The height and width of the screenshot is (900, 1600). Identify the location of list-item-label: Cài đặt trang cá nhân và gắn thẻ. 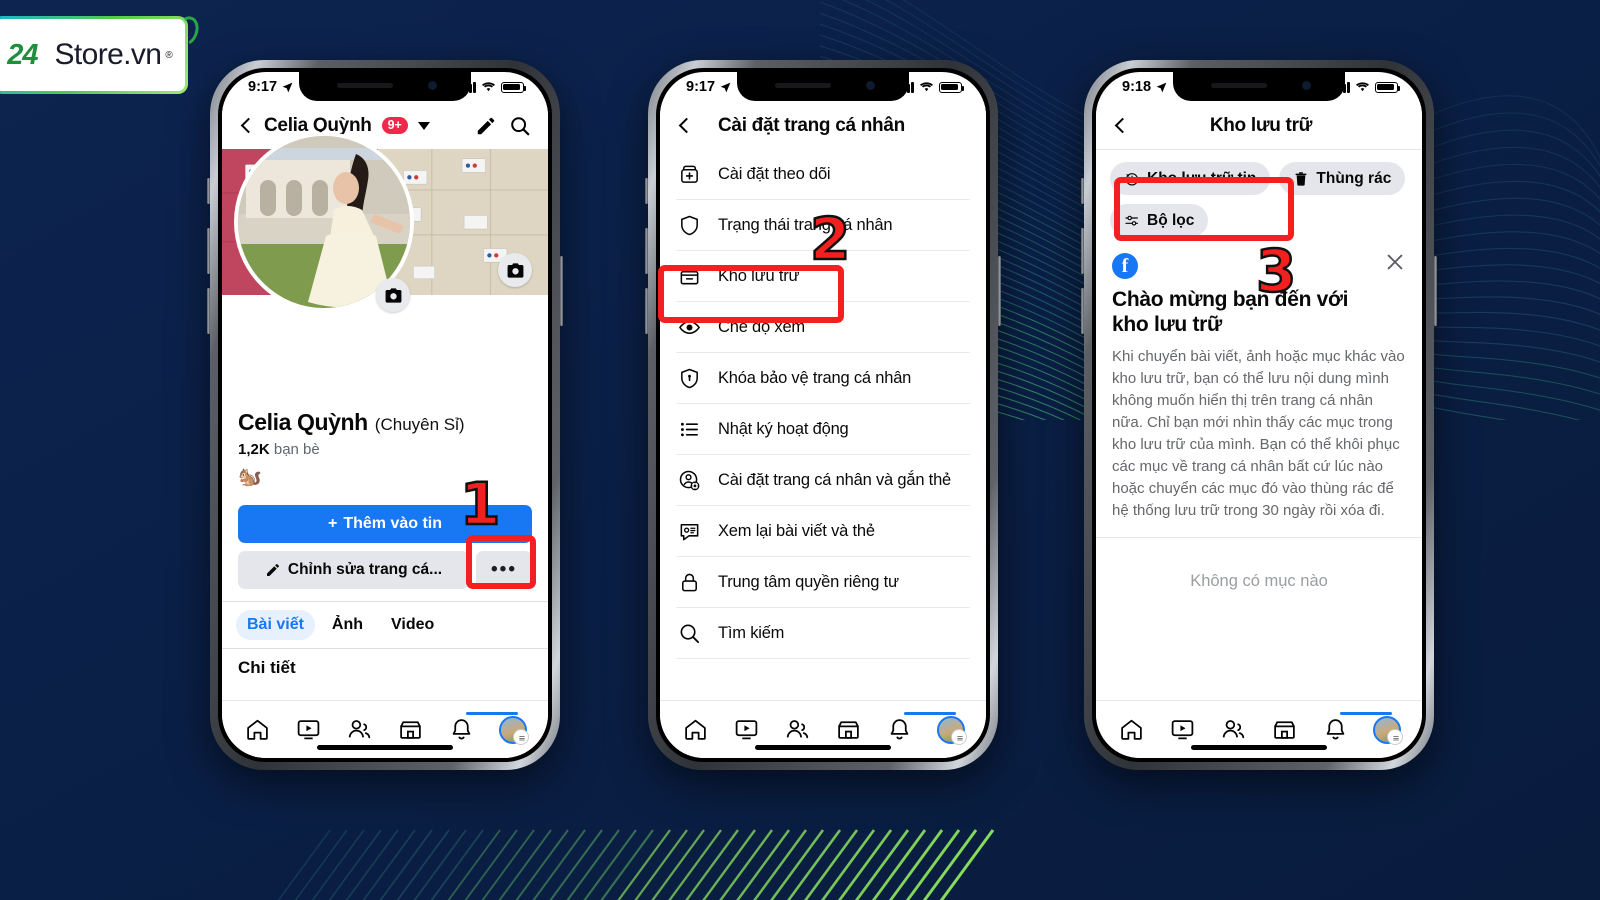
(835, 479).